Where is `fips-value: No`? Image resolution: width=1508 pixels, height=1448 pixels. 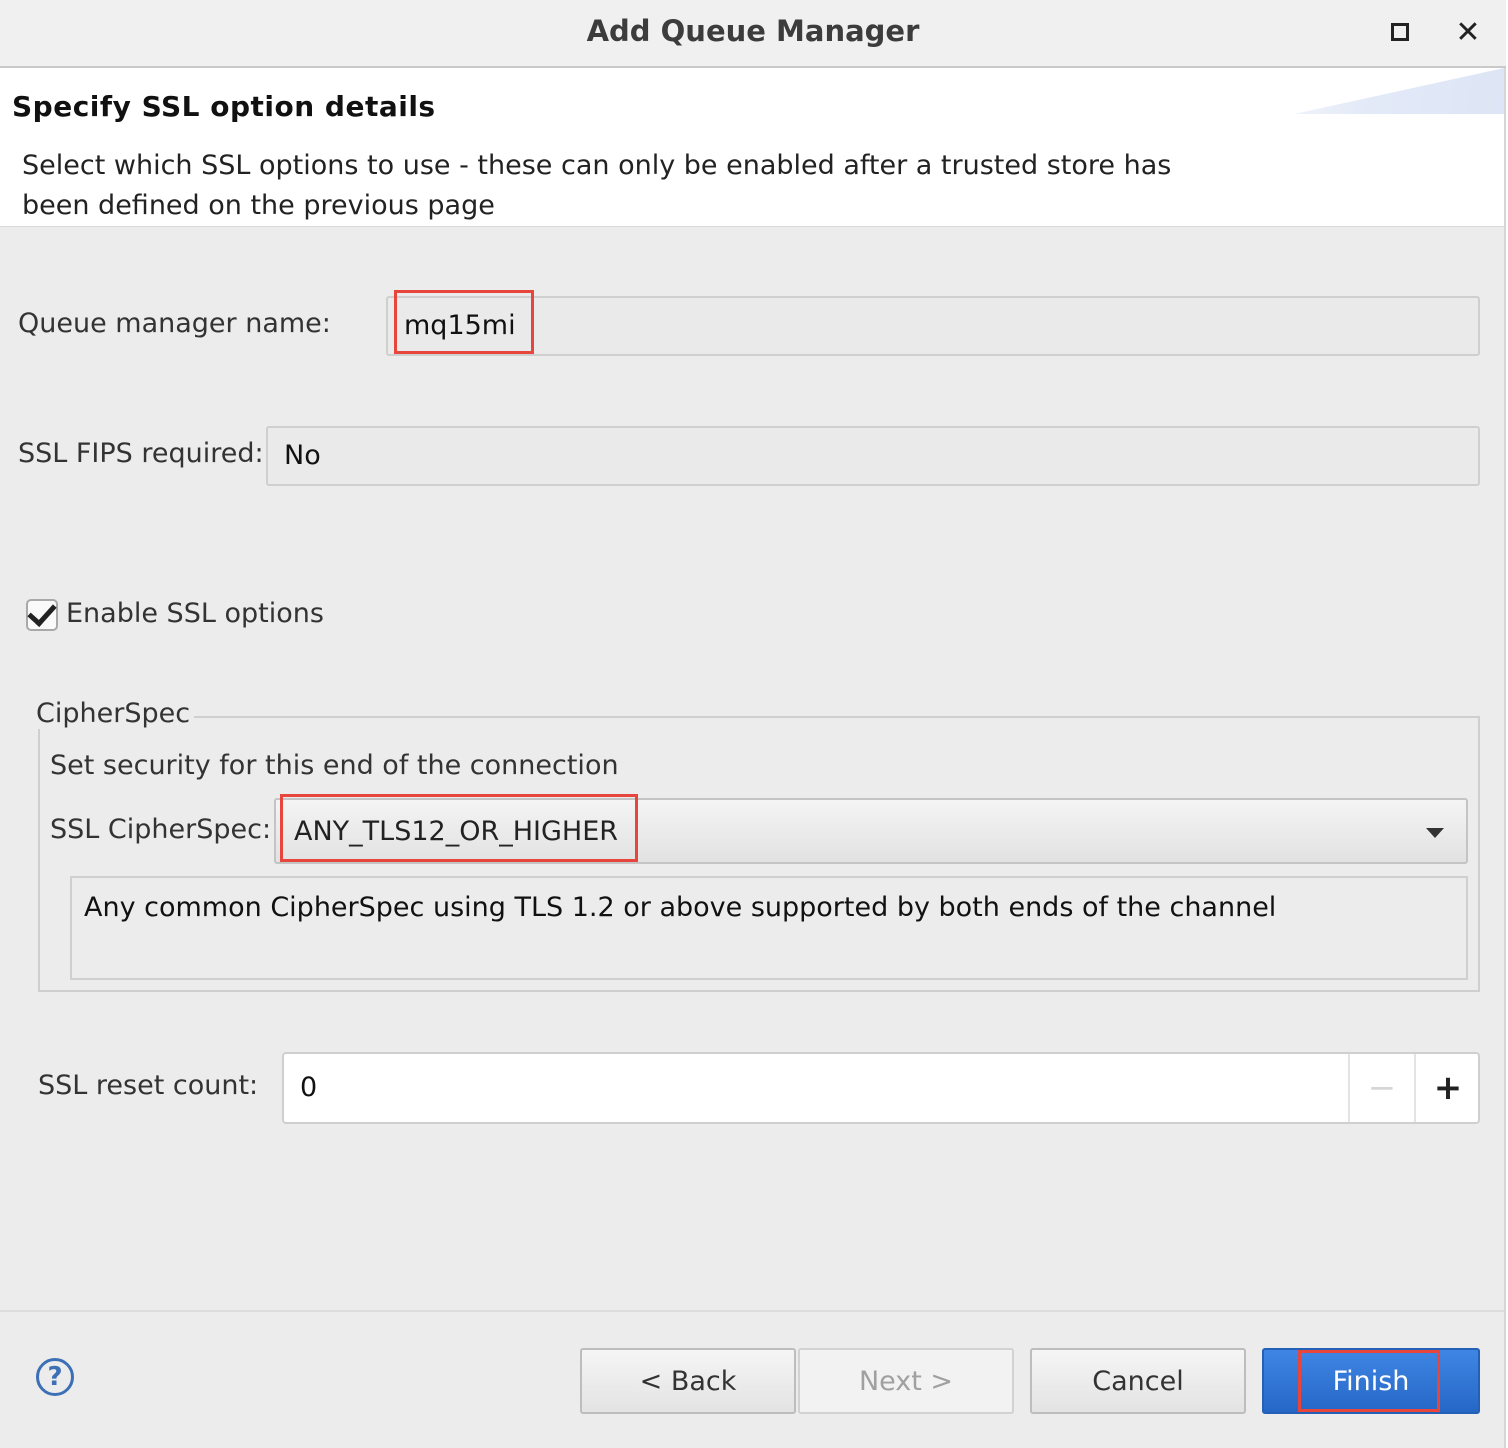
fips-value: No is located at coordinates (302, 455).